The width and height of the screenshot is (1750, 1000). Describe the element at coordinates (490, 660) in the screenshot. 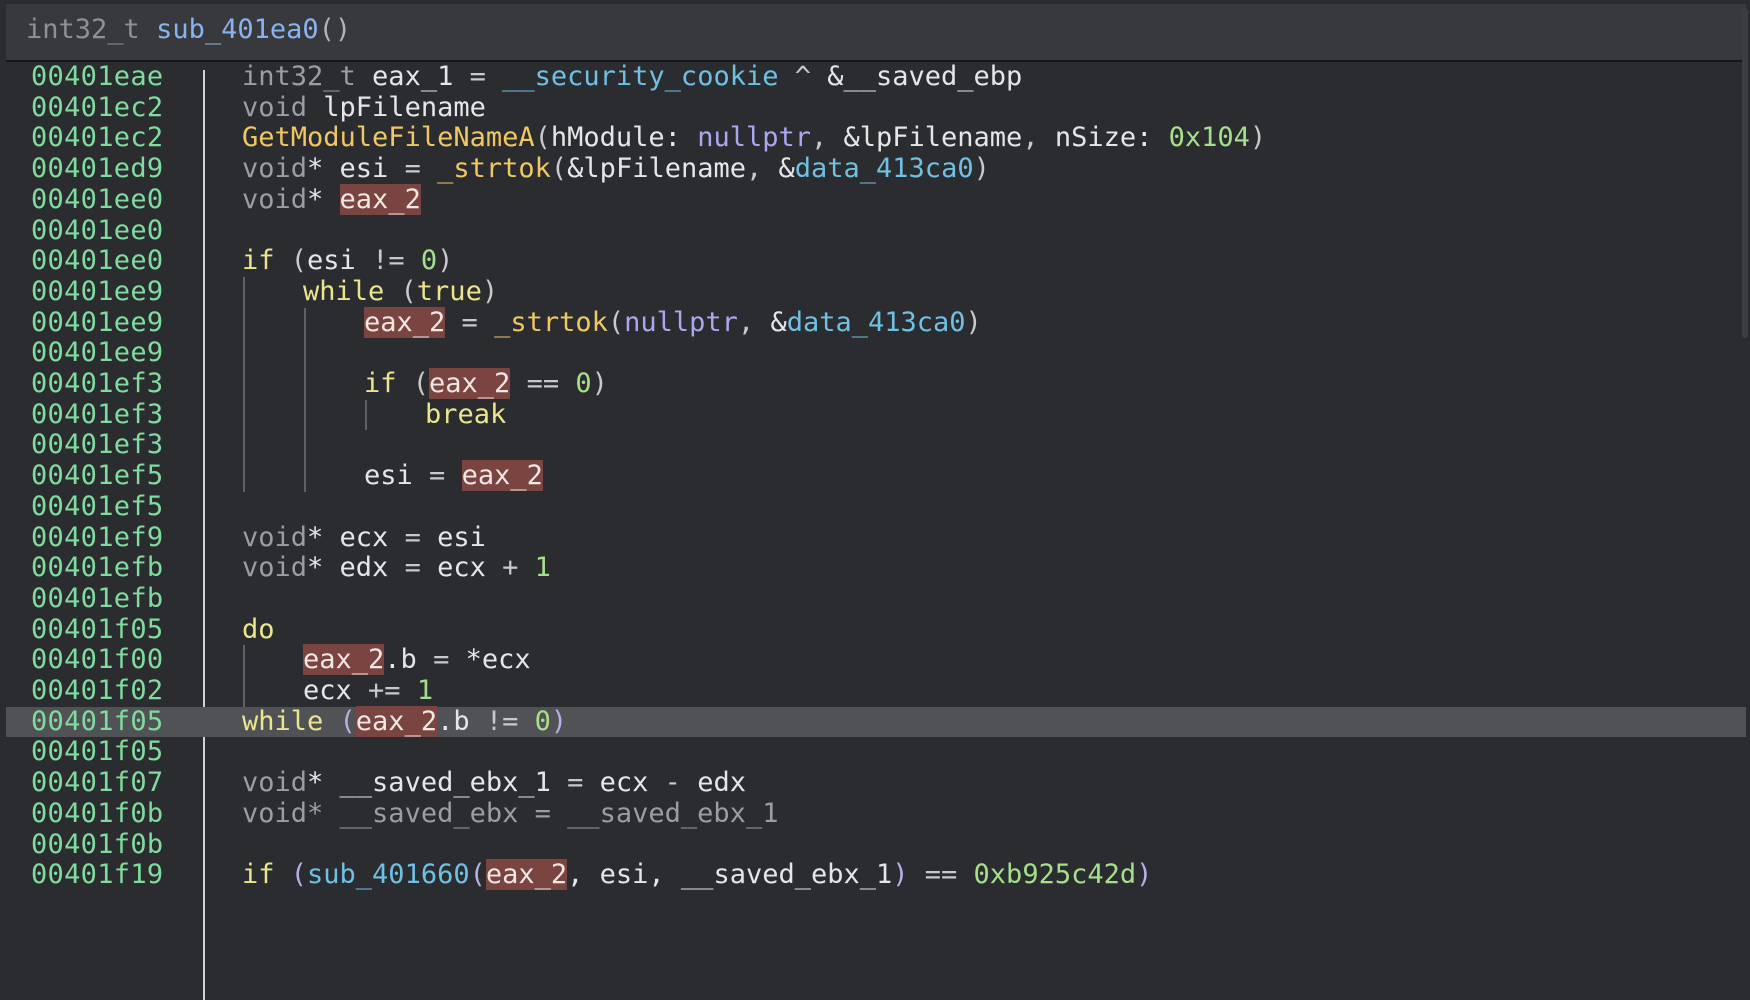

I see `code-token: *ecx` at that location.